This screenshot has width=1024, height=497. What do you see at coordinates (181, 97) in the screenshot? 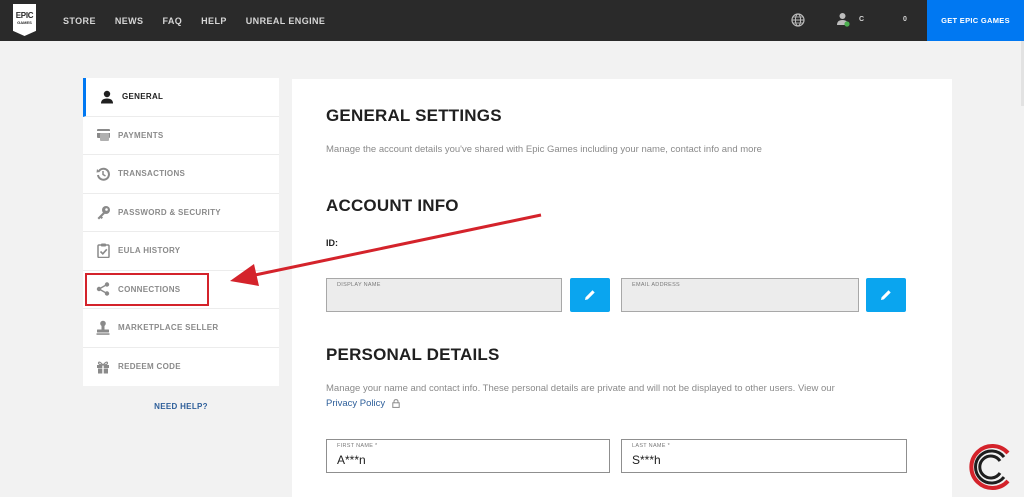
I see `sidebar-item-general: GENERAL` at bounding box center [181, 97].